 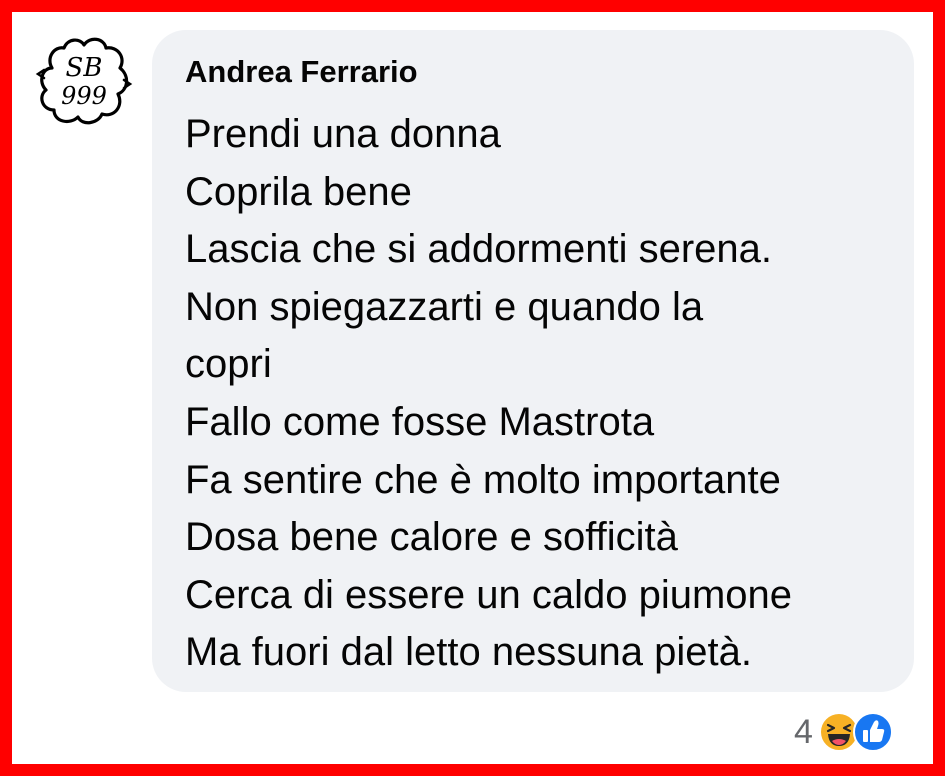 What do you see at coordinates (843, 732) in the screenshot?
I see `reaction-summary: 4` at bounding box center [843, 732].